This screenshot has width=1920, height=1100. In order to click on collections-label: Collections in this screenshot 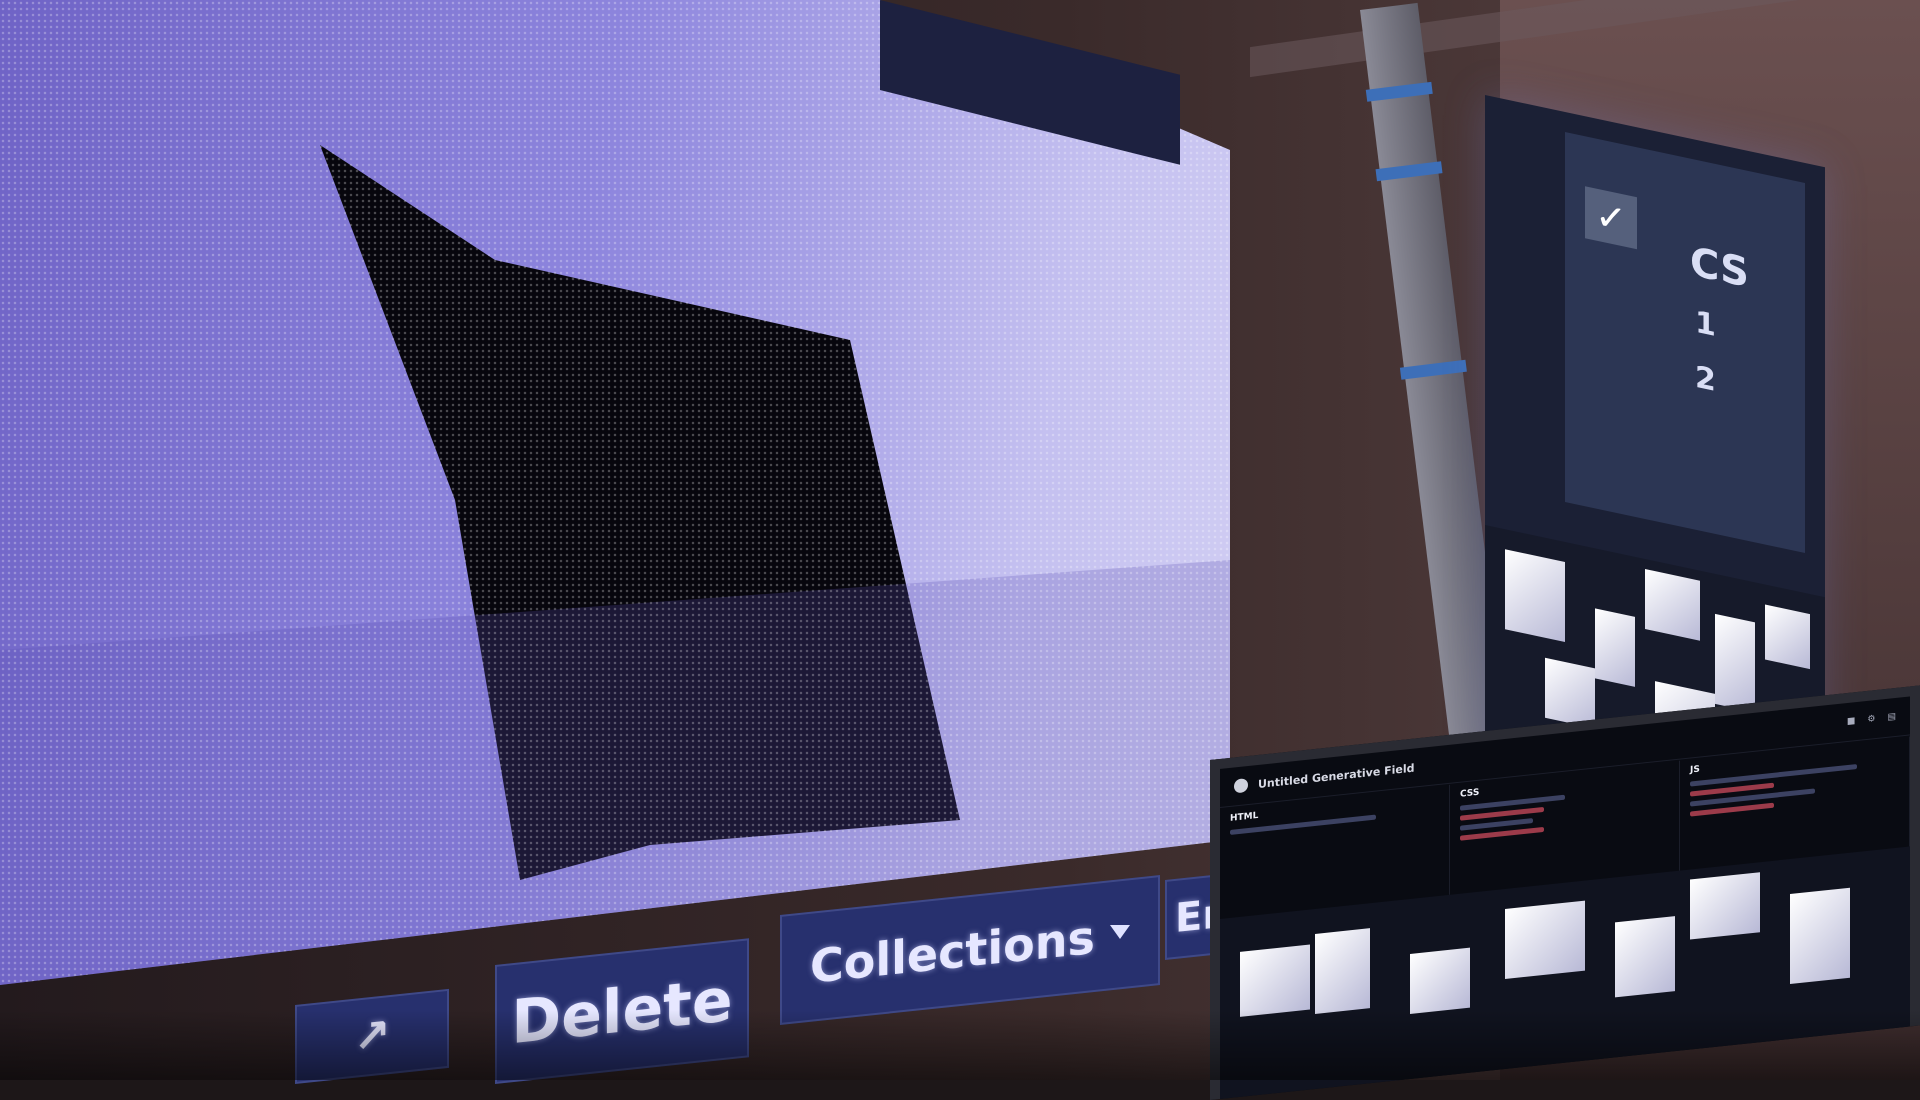, I will do `click(952, 951)`.